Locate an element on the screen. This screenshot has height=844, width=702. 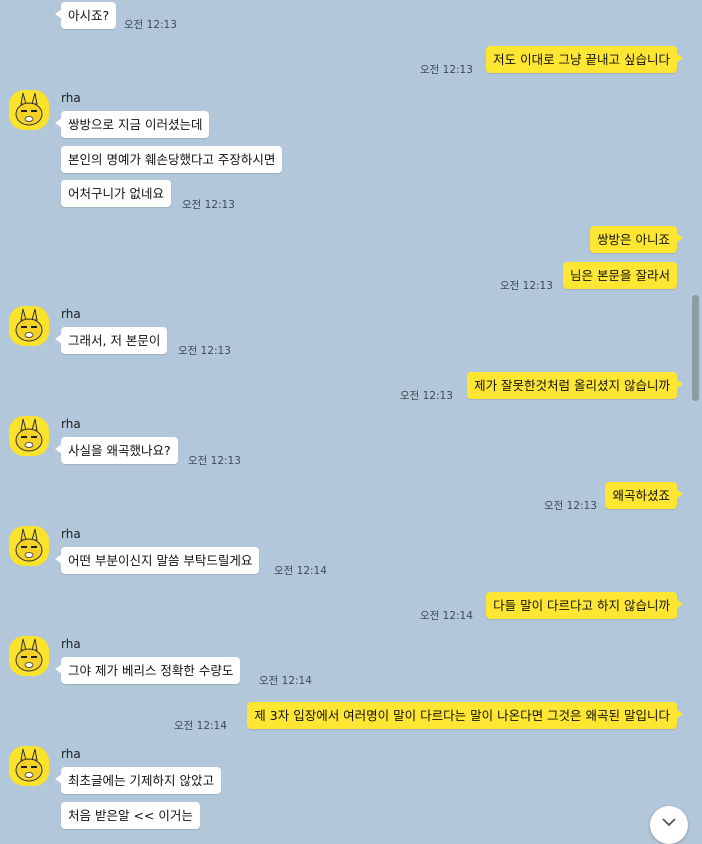
message-text: 사실을 왜곡했나요? is located at coordinates (119, 450).